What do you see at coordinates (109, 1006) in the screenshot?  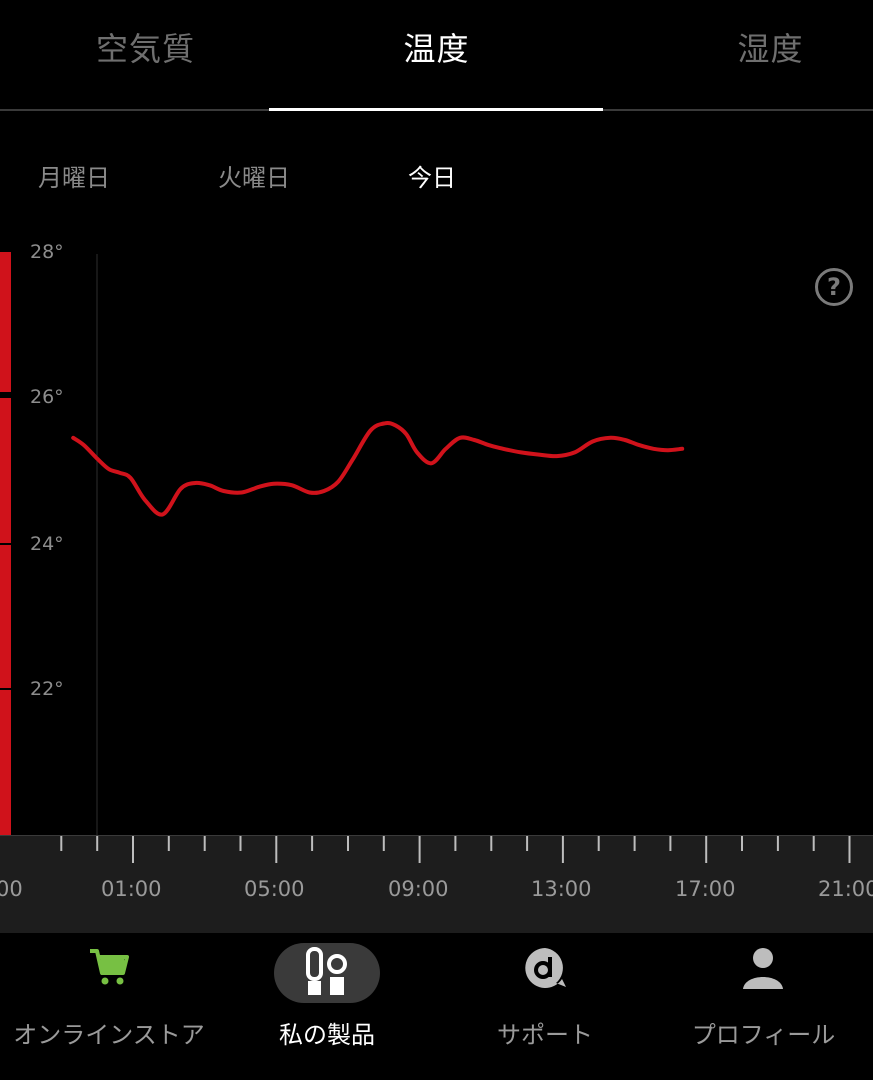 I see `nav-item-online-store: オンラインストア` at bounding box center [109, 1006].